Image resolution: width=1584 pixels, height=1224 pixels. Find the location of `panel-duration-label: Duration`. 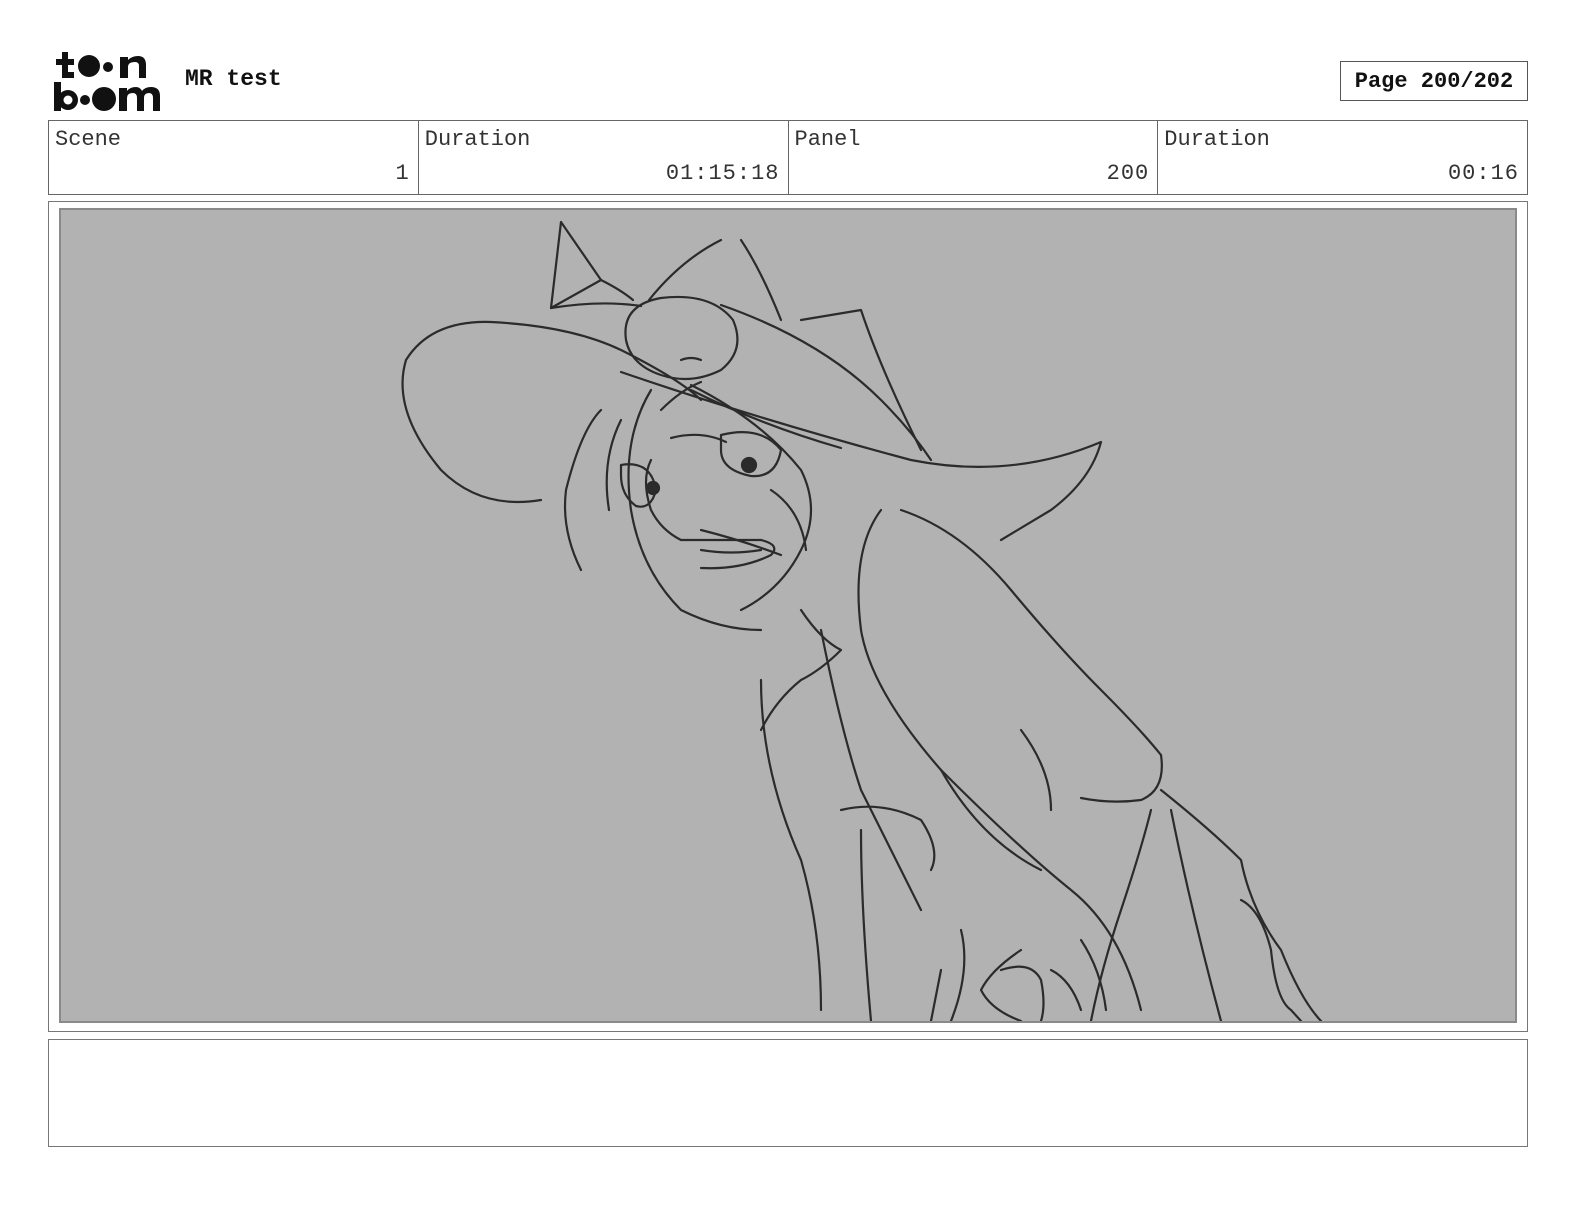

panel-duration-label: Duration is located at coordinates (1217, 139).